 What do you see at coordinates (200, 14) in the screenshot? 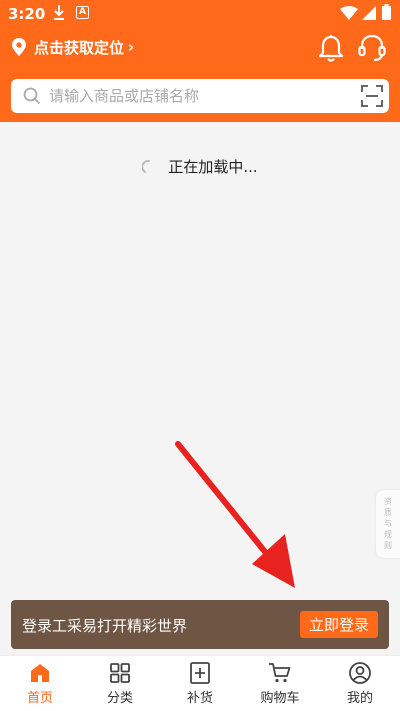
I see `status-bar: 3:20 A` at bounding box center [200, 14].